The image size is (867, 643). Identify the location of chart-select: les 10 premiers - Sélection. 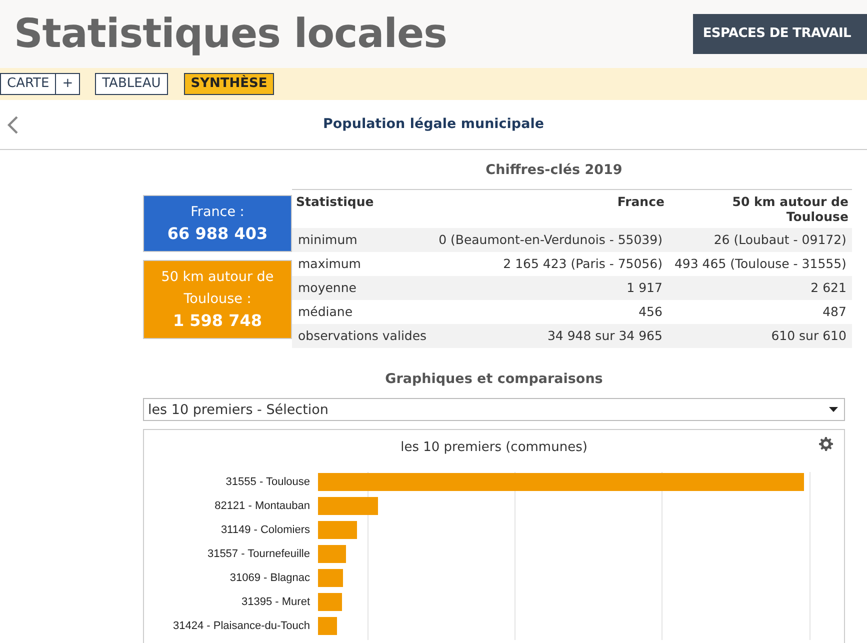
(494, 410).